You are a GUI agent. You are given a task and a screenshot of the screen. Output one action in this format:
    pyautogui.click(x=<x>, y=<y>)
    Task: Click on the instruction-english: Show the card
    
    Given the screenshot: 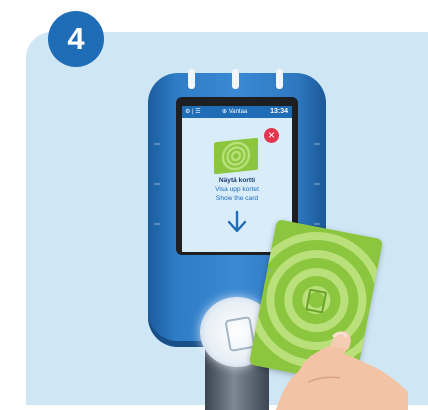 What is the action you would take?
    pyautogui.click(x=237, y=198)
    